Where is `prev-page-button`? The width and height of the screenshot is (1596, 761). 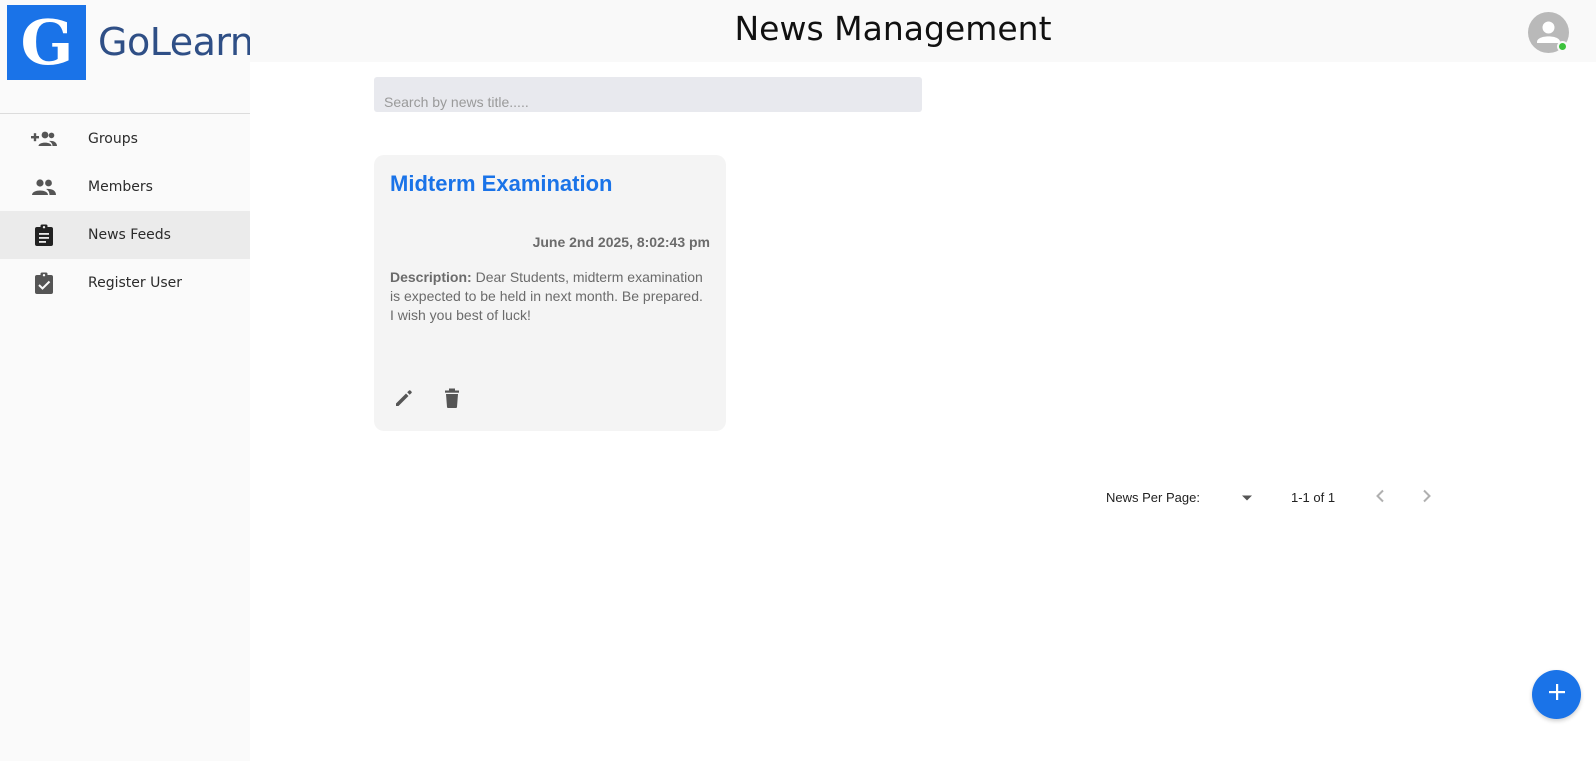
prev-page-button is located at coordinates (1380, 498).